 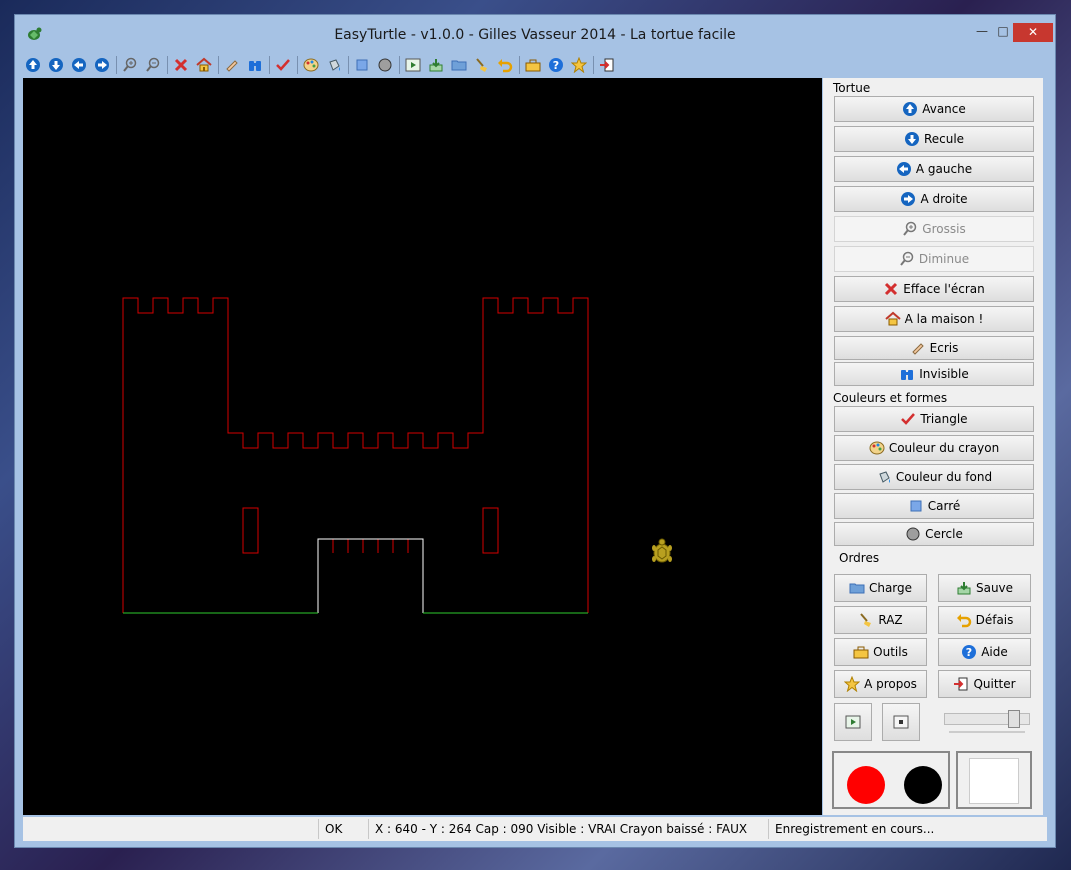 What do you see at coordinates (56, 65) in the screenshot?
I see `down-arrow-icon` at bounding box center [56, 65].